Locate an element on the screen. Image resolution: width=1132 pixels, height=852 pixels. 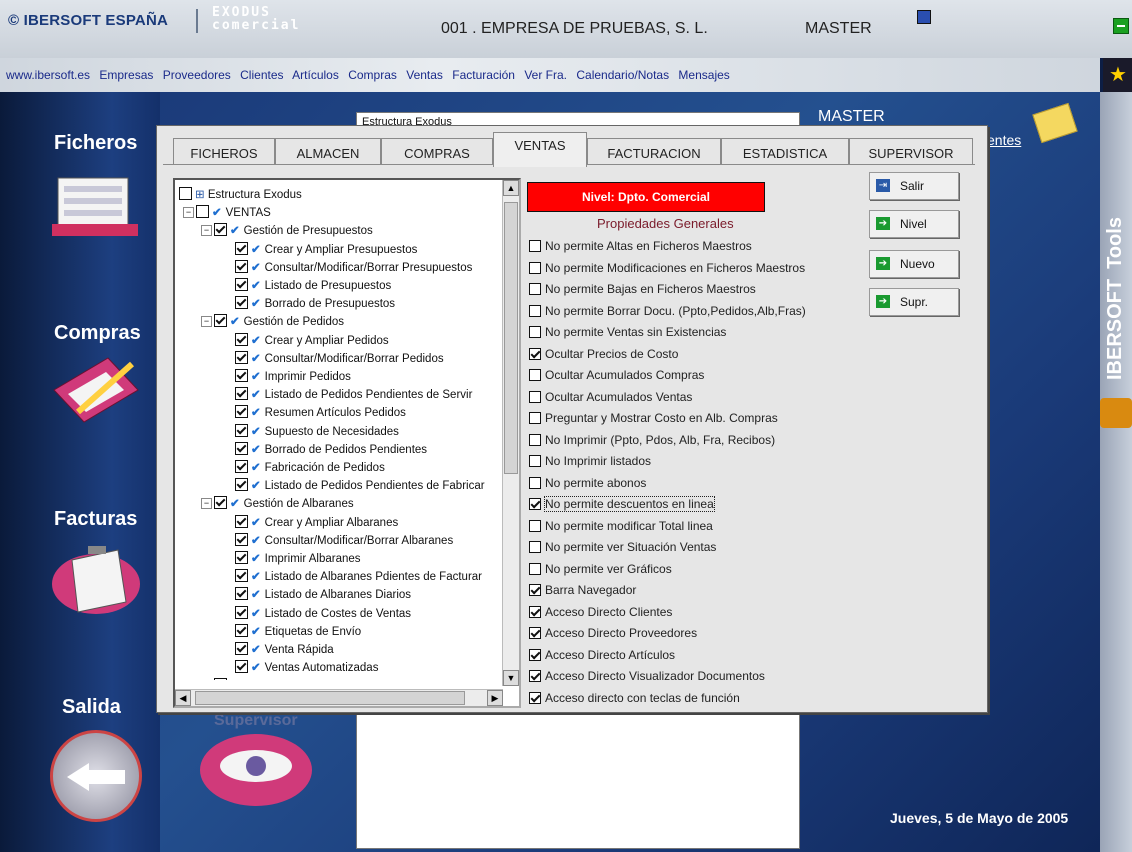
property-checkbox: No Imprimir listados is located at coordinates (590, 461).